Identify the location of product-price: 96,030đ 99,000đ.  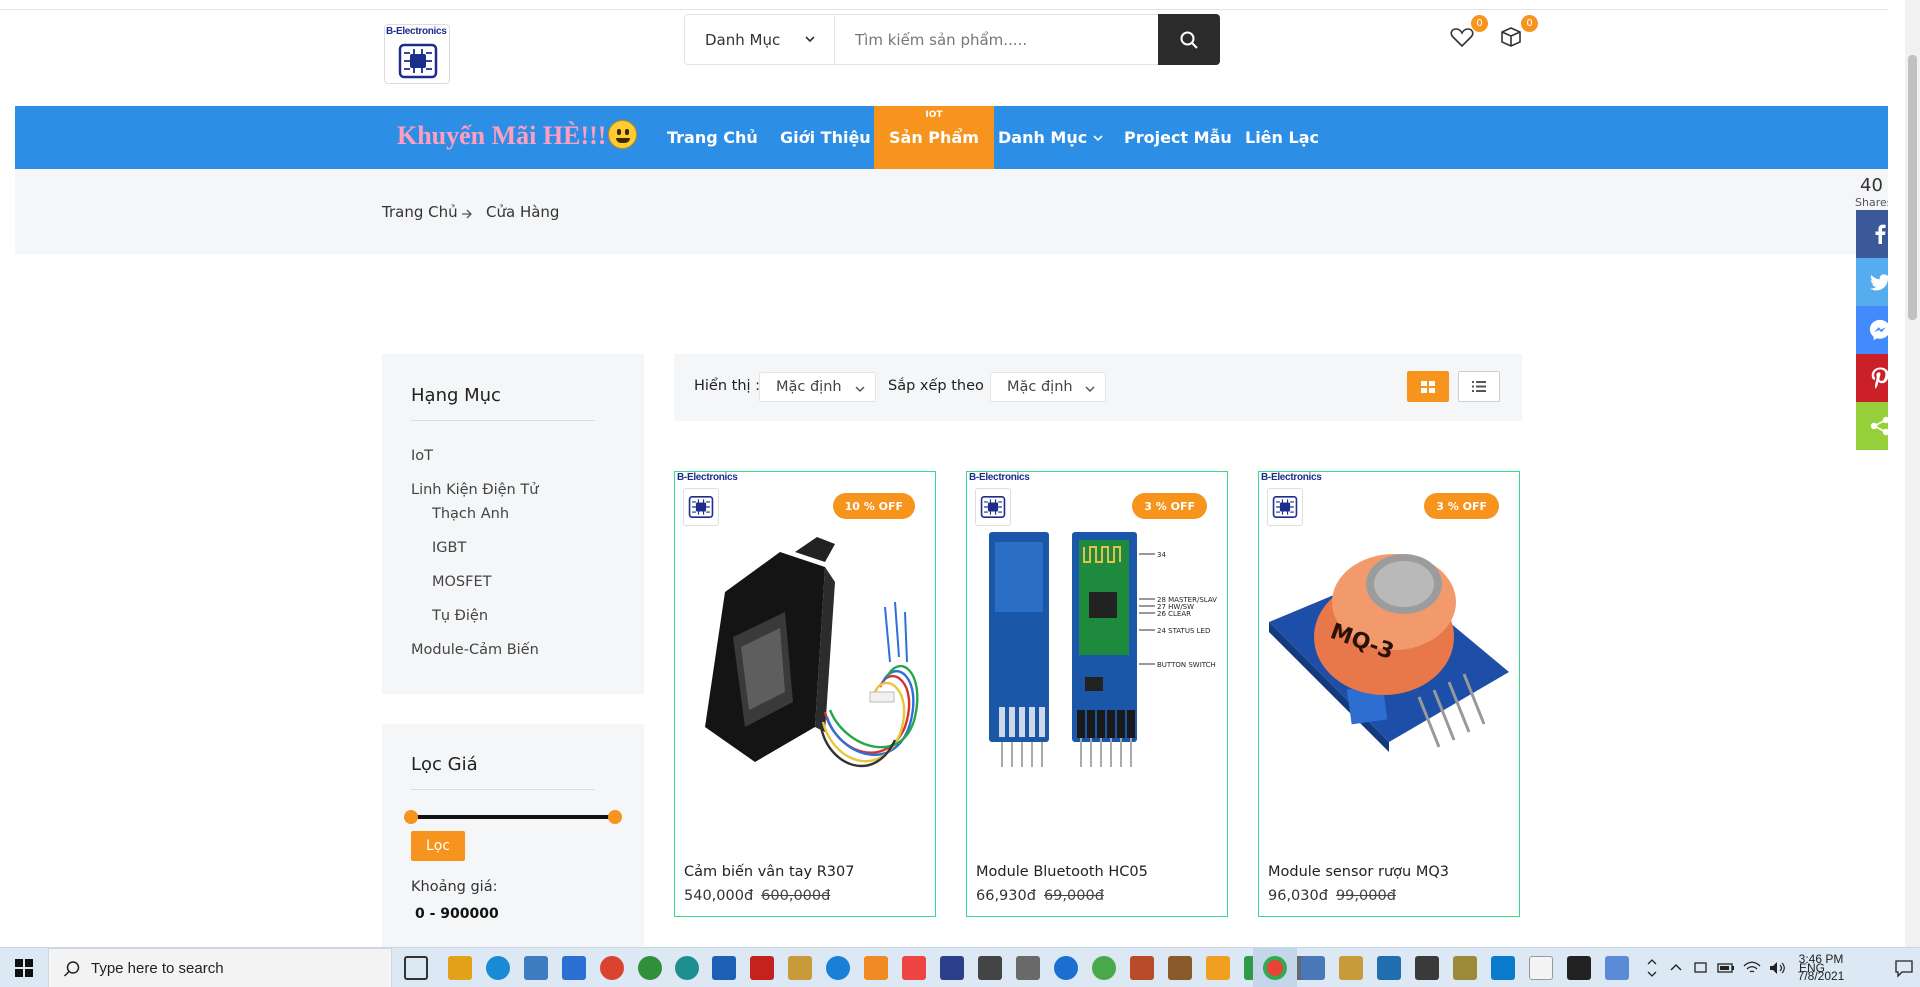
(1332, 896).